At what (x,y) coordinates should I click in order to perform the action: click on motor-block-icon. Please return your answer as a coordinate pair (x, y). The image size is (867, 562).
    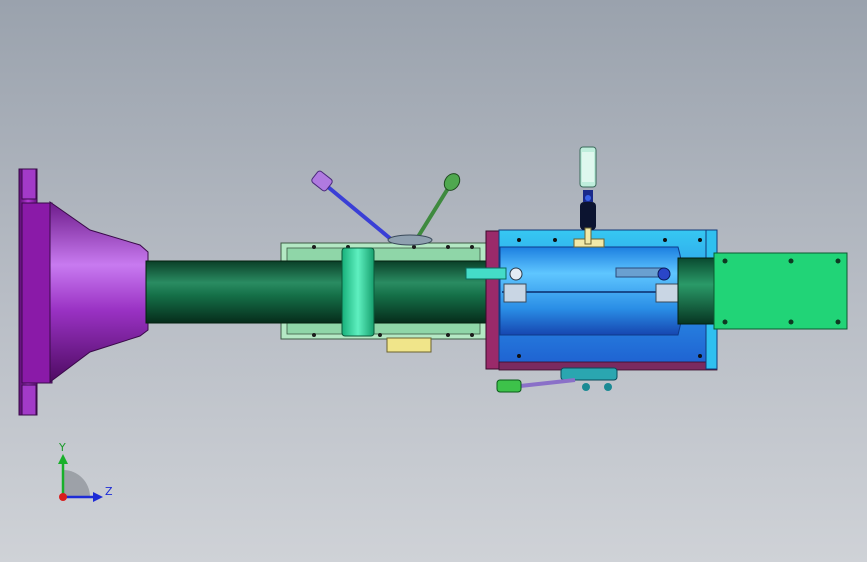
    Looking at the image, I should click on (780, 291).